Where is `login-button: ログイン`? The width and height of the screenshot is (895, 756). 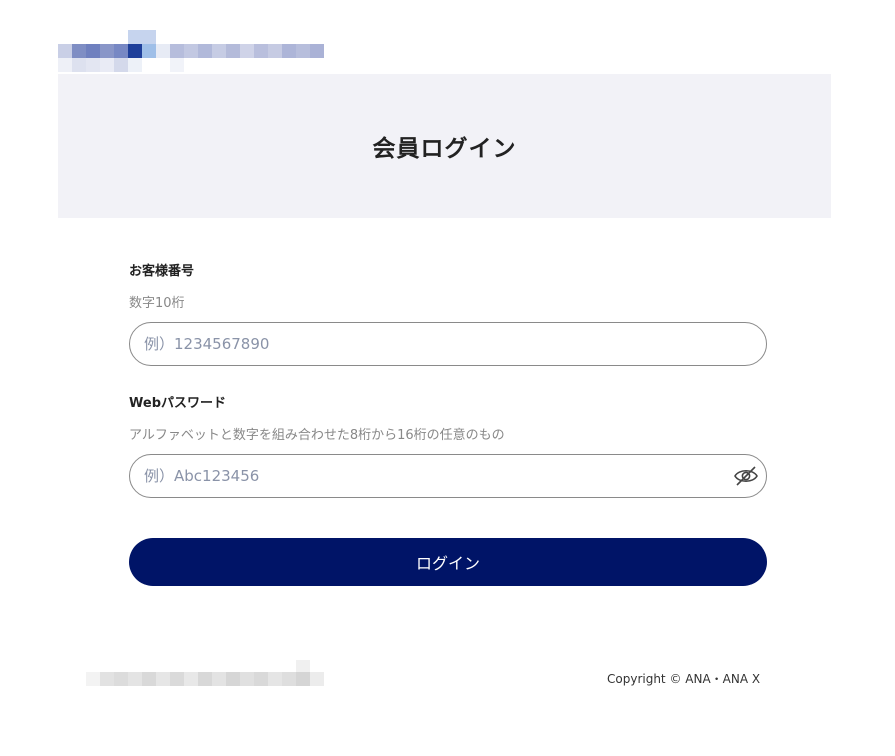 login-button: ログイン is located at coordinates (448, 562).